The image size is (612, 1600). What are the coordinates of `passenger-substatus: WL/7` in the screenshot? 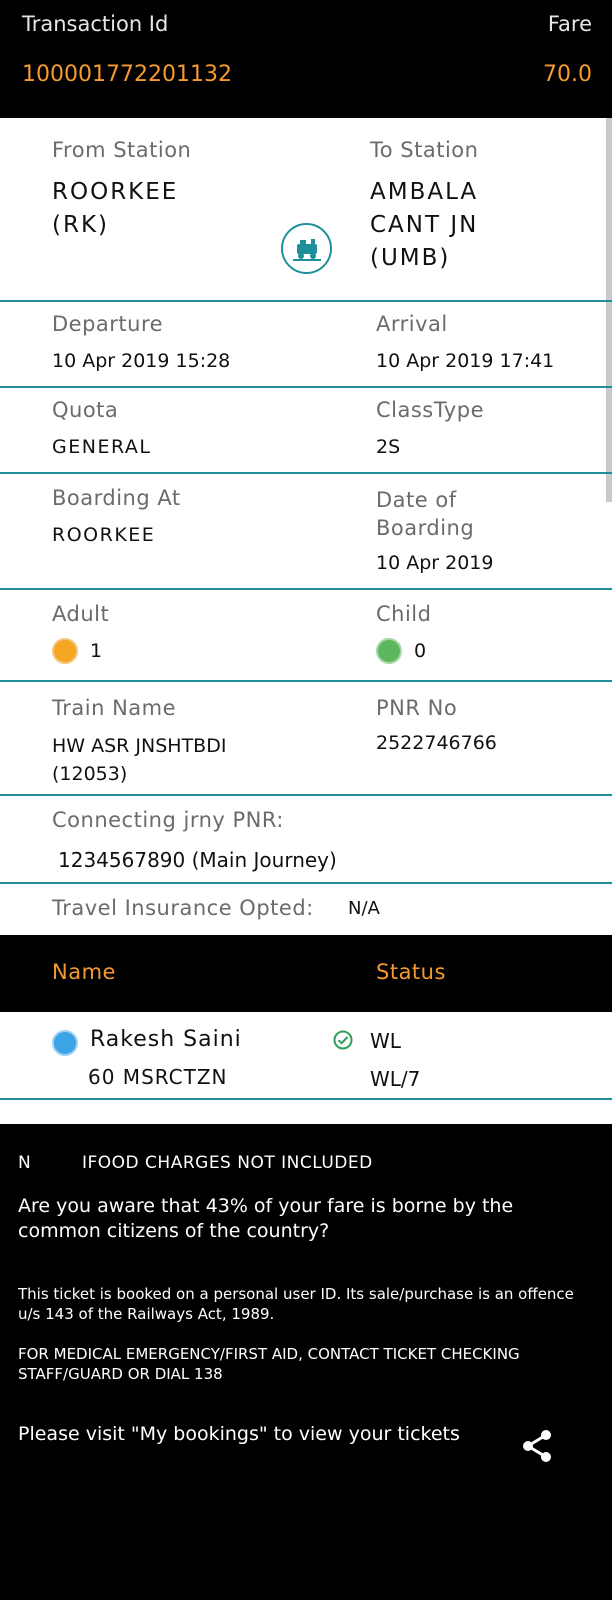 It's located at (395, 1079).